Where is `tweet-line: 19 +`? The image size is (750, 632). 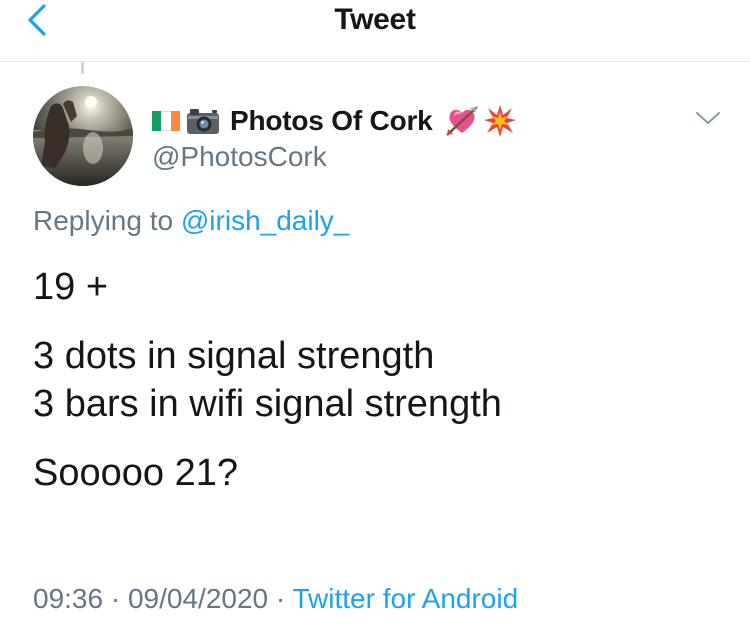 tweet-line: 19 + is located at coordinates (71, 287).